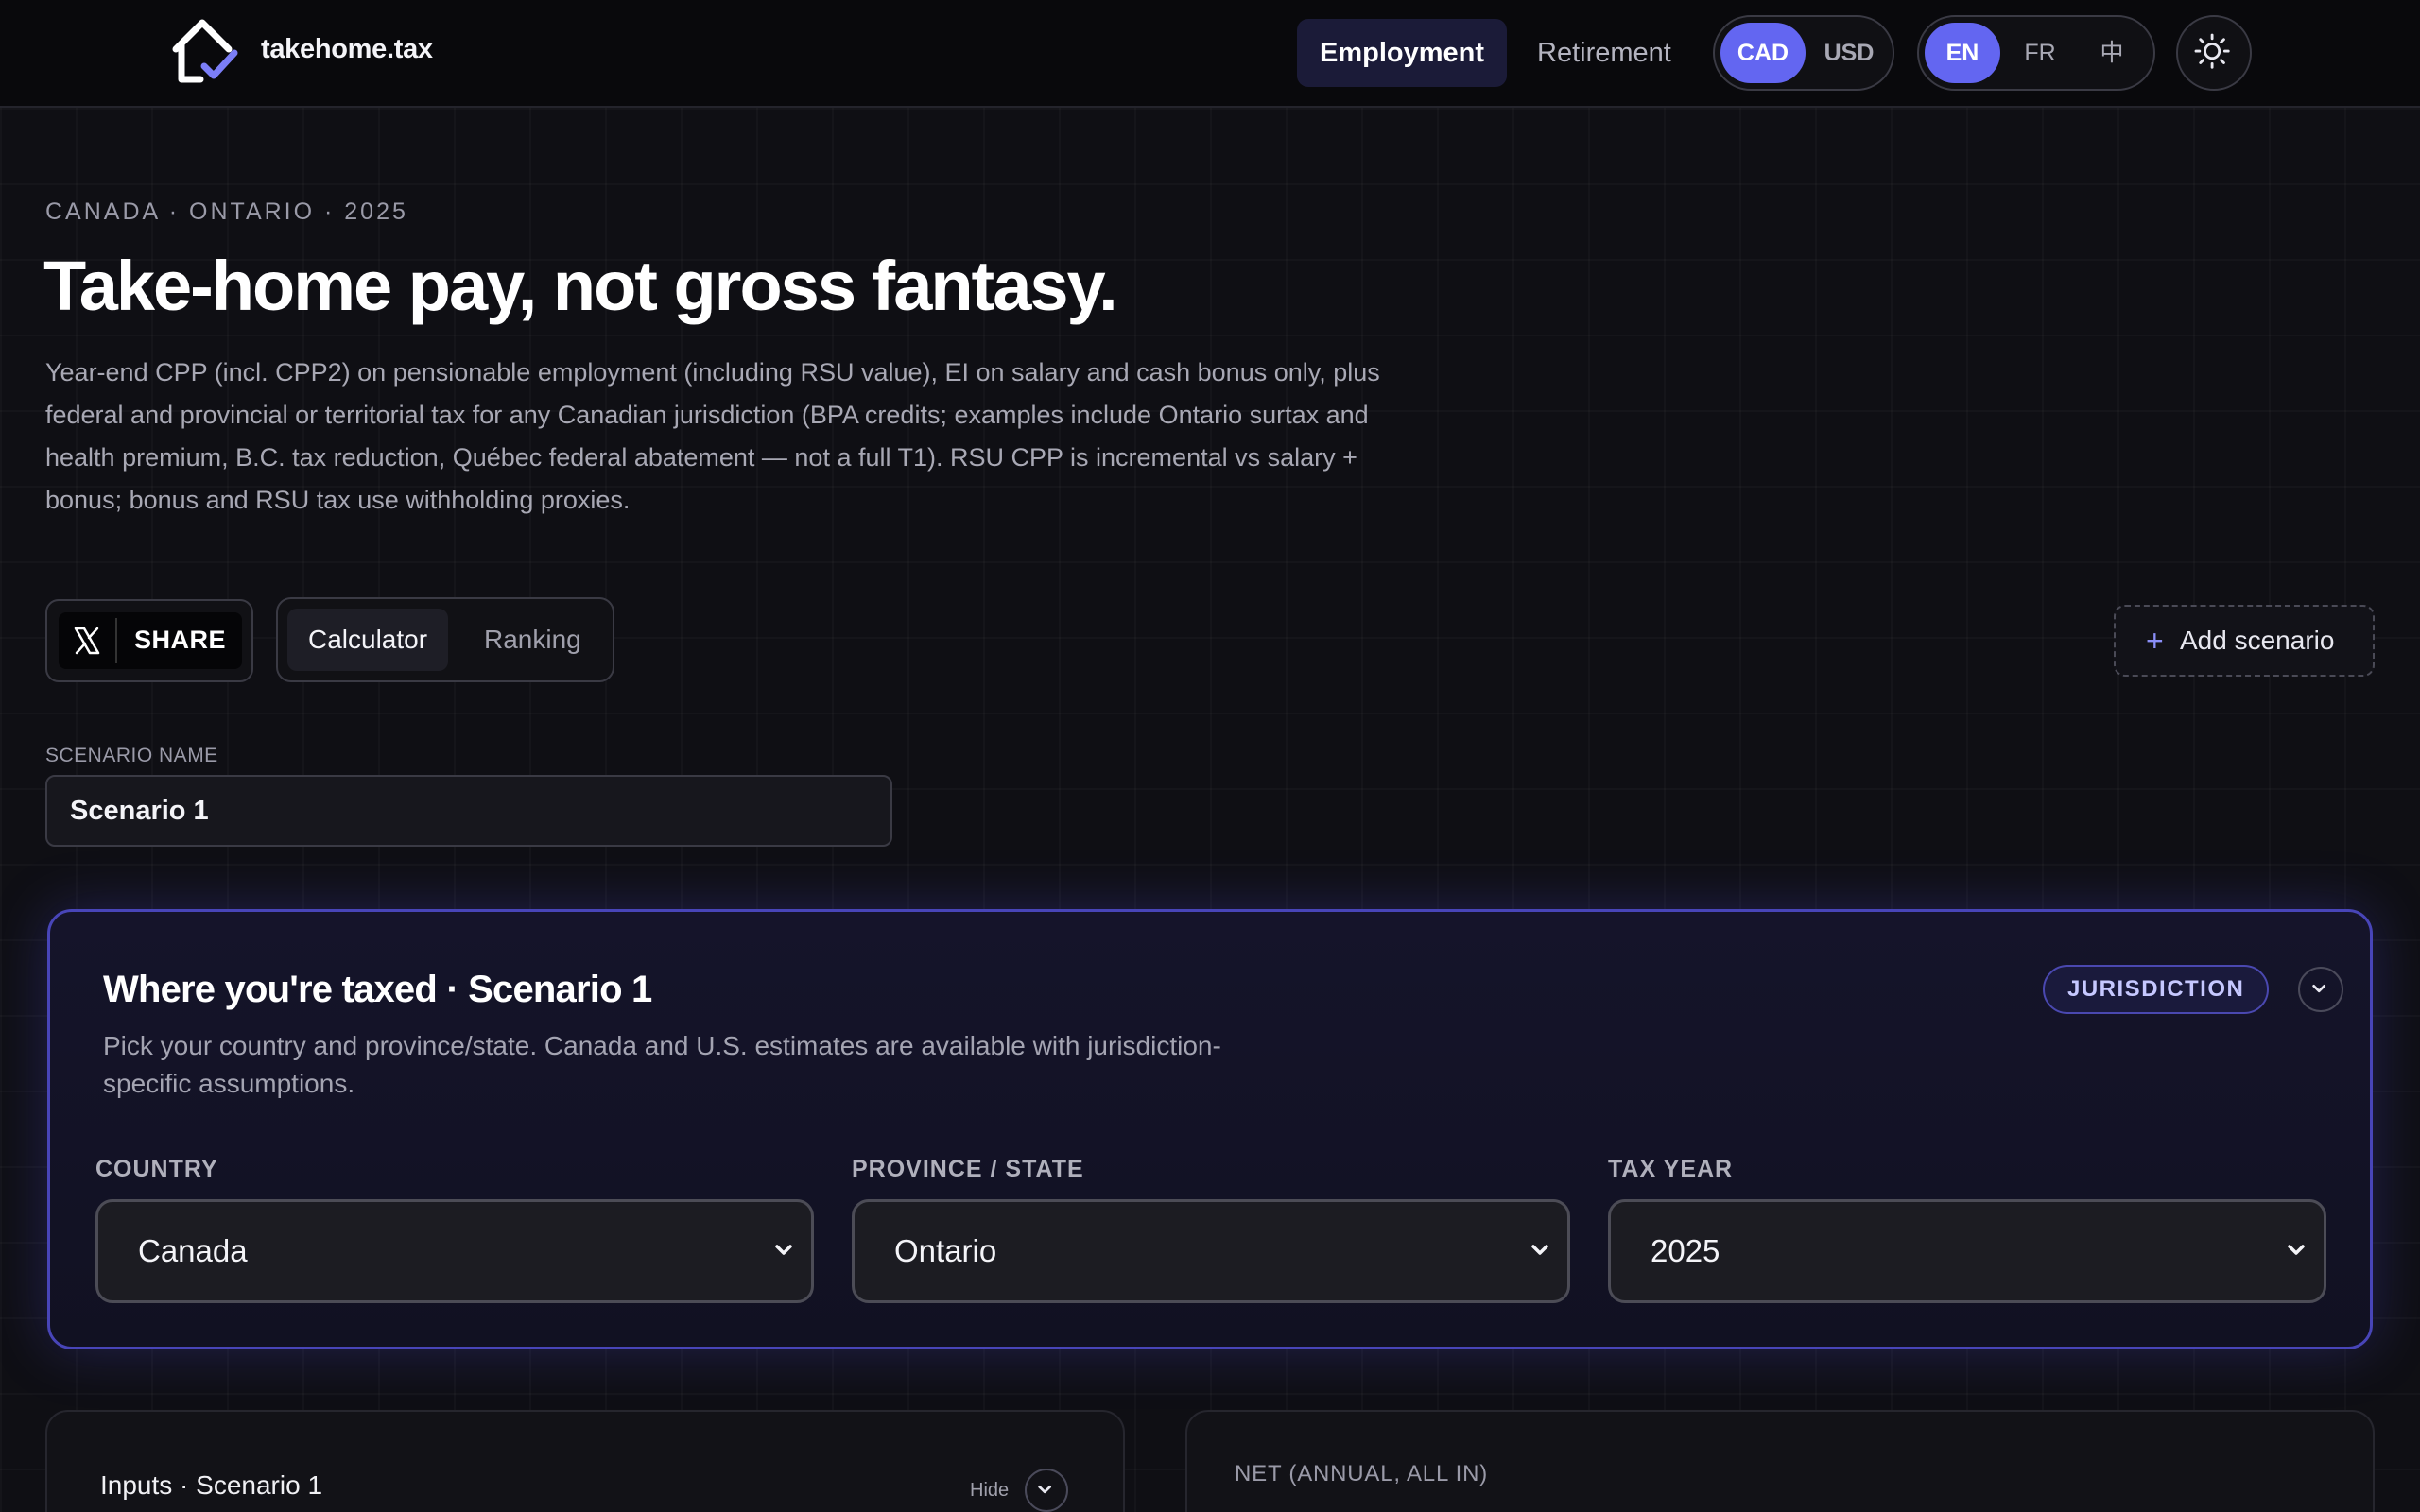  Describe the element at coordinates (585, 1461) in the screenshot. I see `inputs-panel: Inputs · Scenario 1 Hide` at that location.